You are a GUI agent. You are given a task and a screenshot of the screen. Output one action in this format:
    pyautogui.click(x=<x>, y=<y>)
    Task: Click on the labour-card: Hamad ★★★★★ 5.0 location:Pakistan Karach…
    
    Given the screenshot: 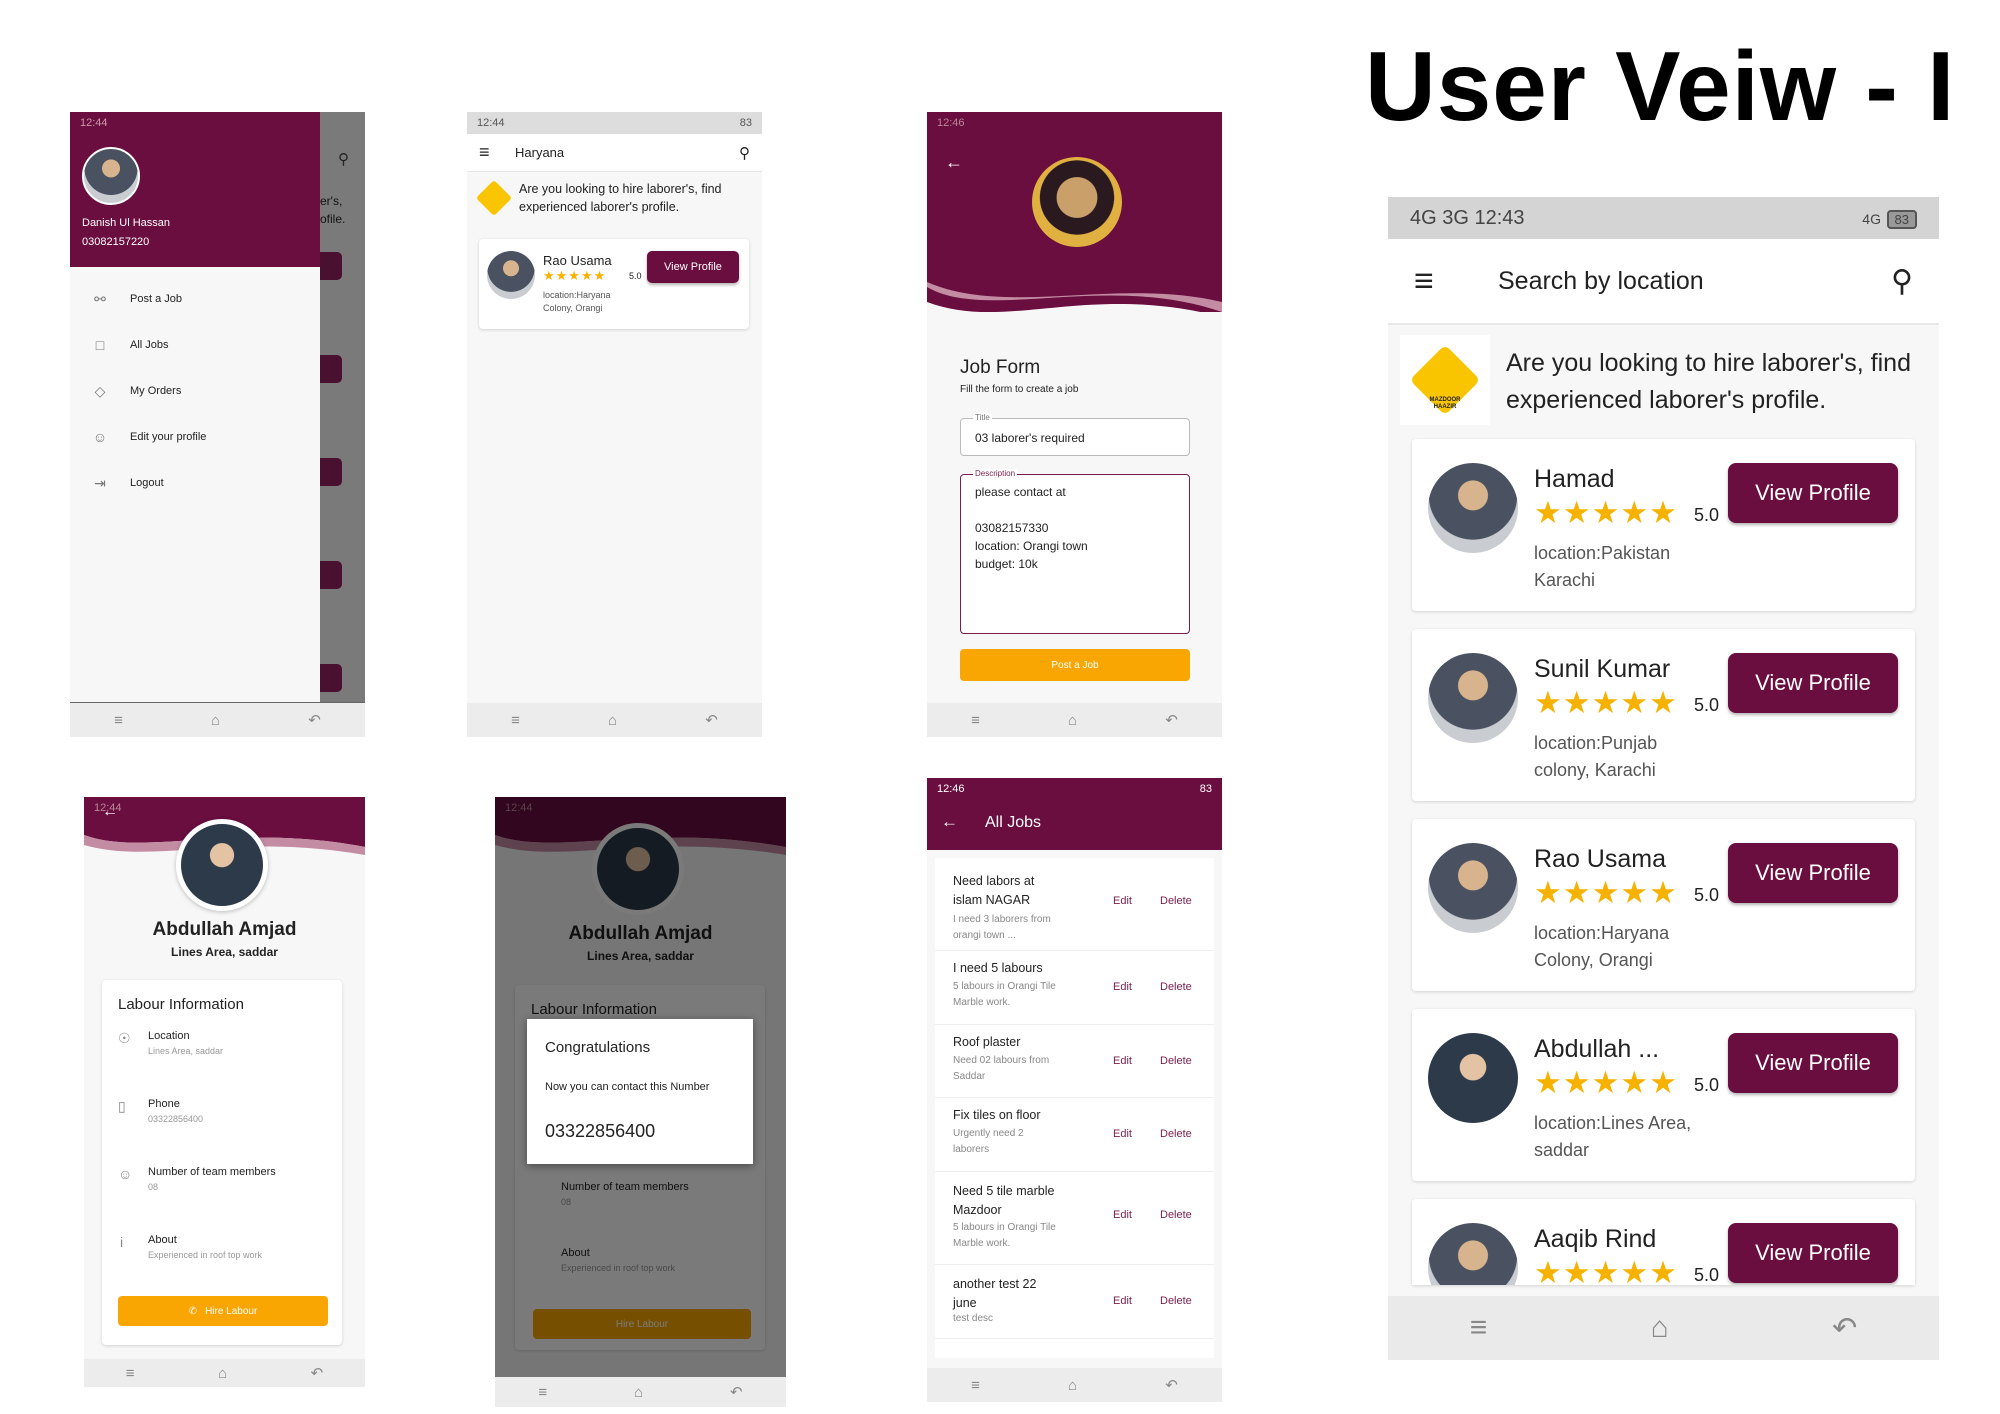 What is the action you would take?
    pyautogui.click(x=1663, y=525)
    